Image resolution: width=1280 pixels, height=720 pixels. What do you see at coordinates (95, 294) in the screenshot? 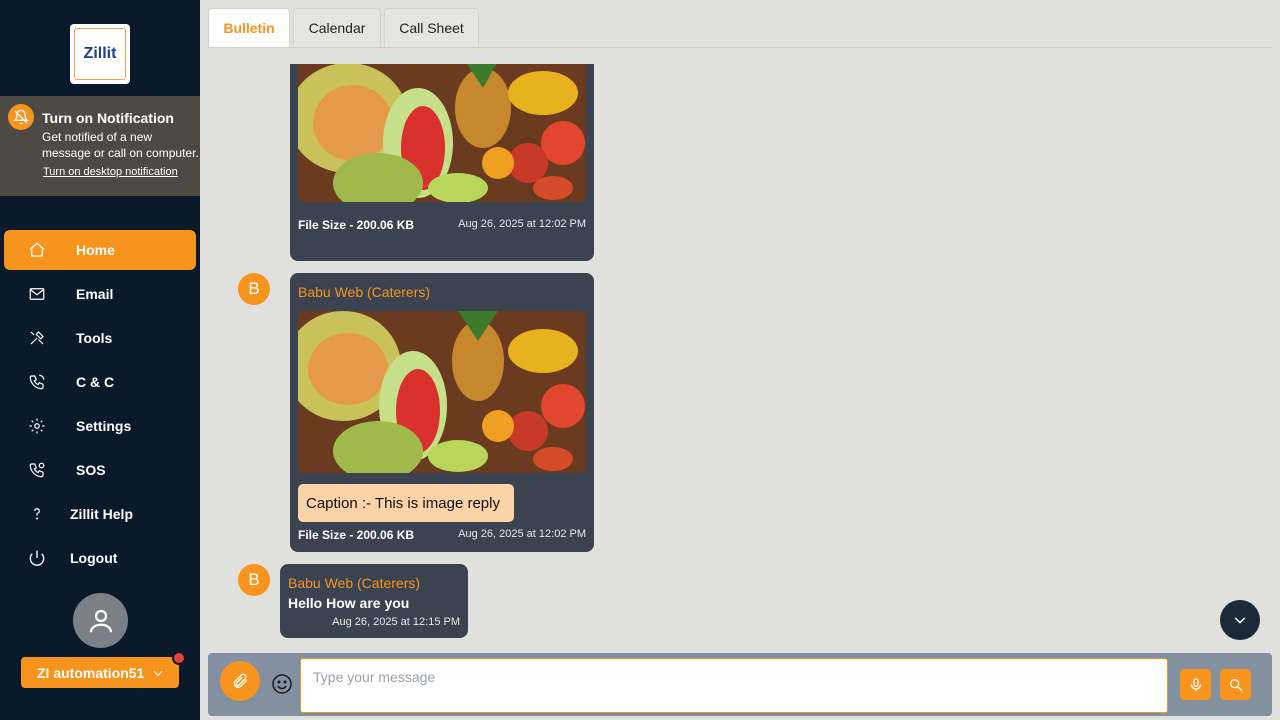
I see `nav-email-label: Email` at bounding box center [95, 294].